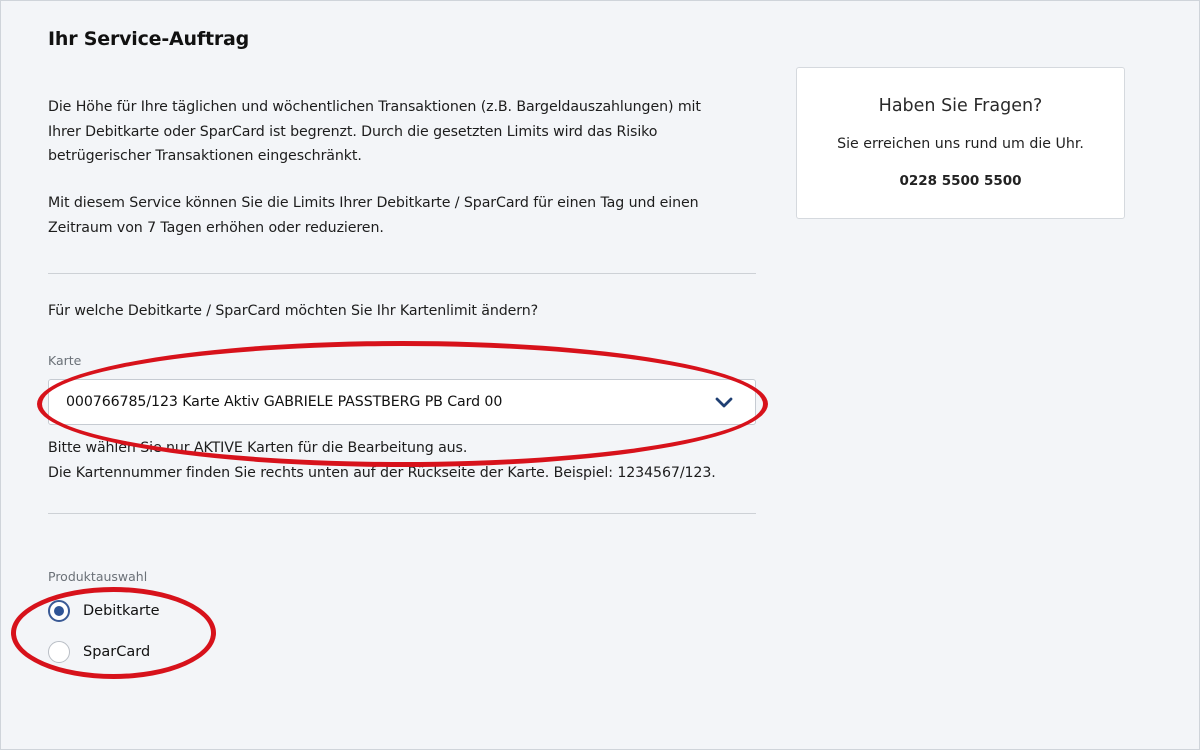  I want to click on help-phone-number: 0228 5500 5500, so click(960, 181).